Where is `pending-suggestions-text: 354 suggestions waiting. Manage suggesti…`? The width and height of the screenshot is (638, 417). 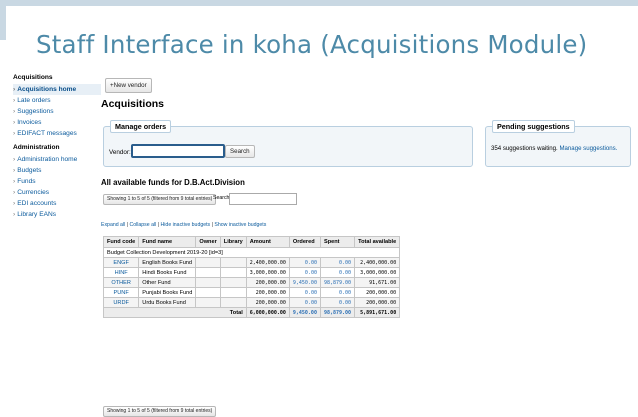
pending-suggestions-text: 354 suggestions waiting. Manage suggesti… is located at coordinates (554, 148).